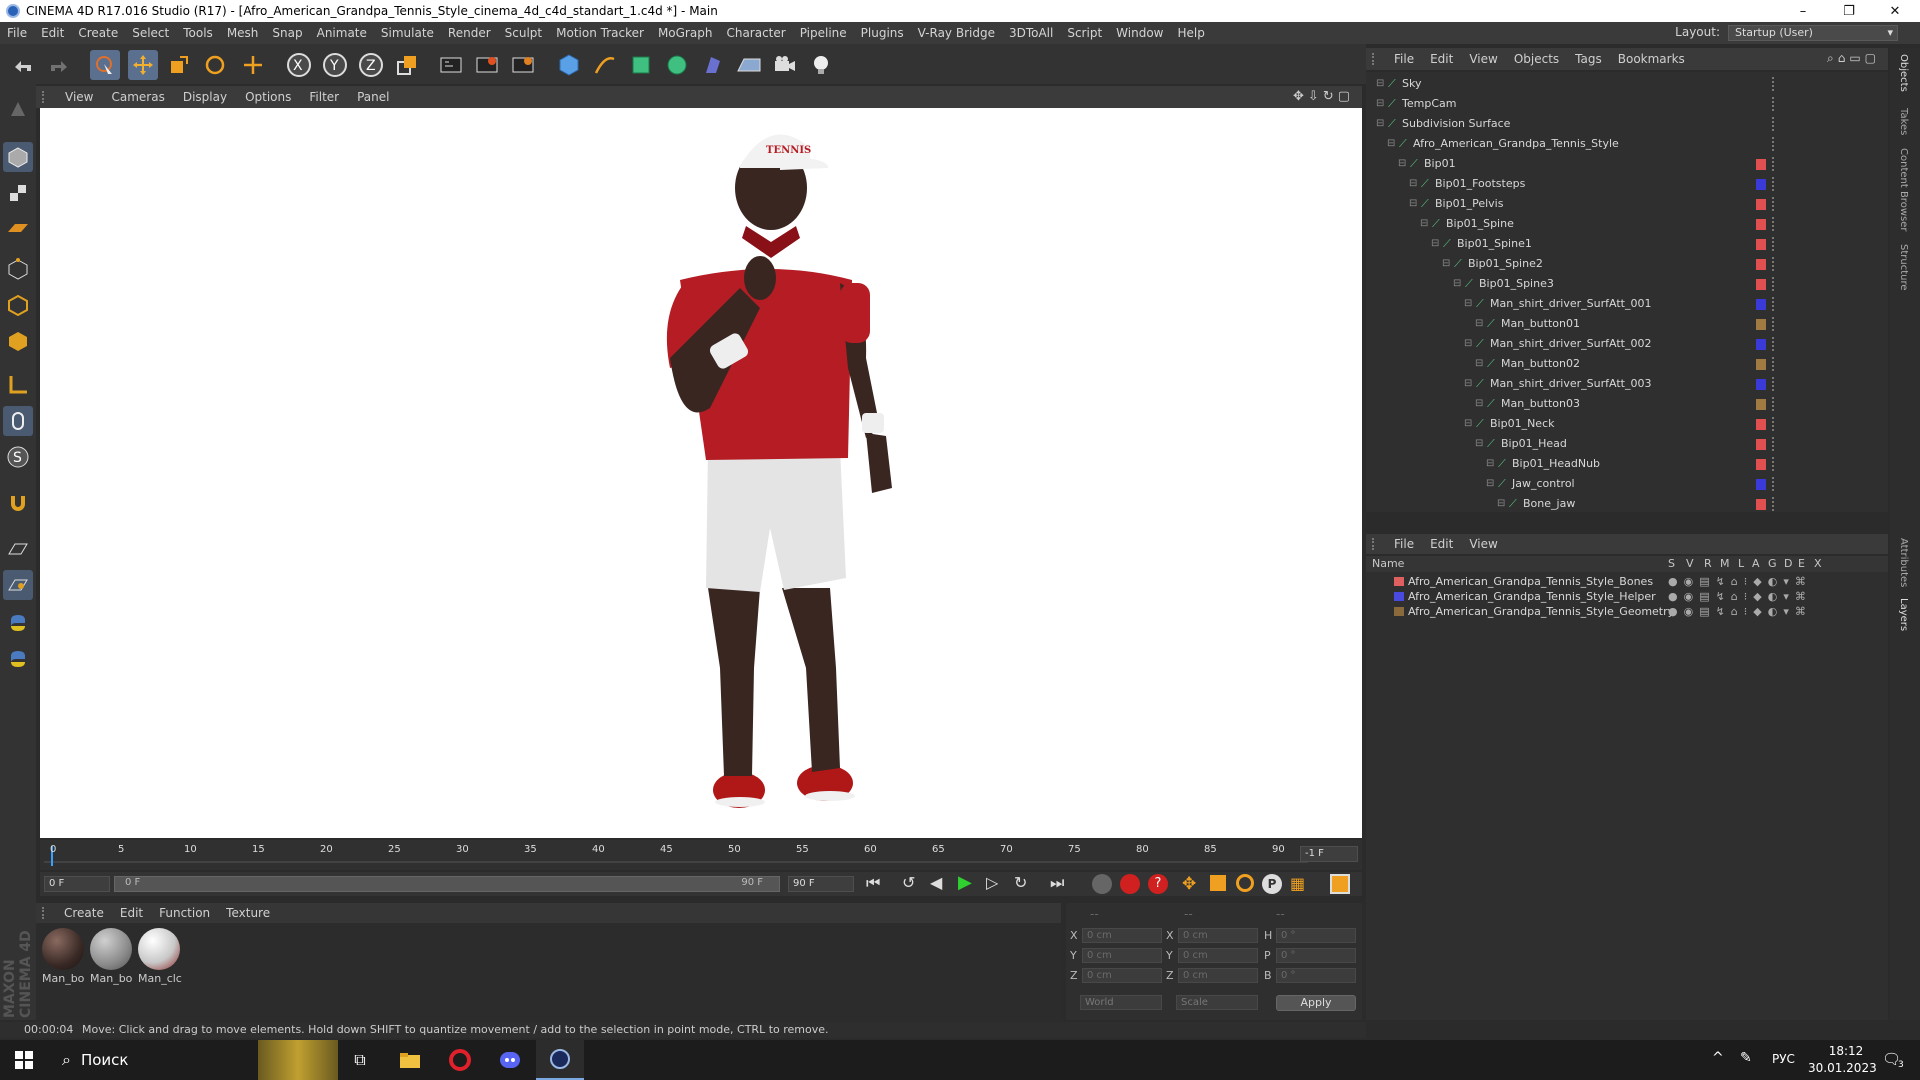 This screenshot has width=1920, height=1080. Describe the element at coordinates (823, 33) in the screenshot. I see `menu-pipeline: Pipeline` at that location.